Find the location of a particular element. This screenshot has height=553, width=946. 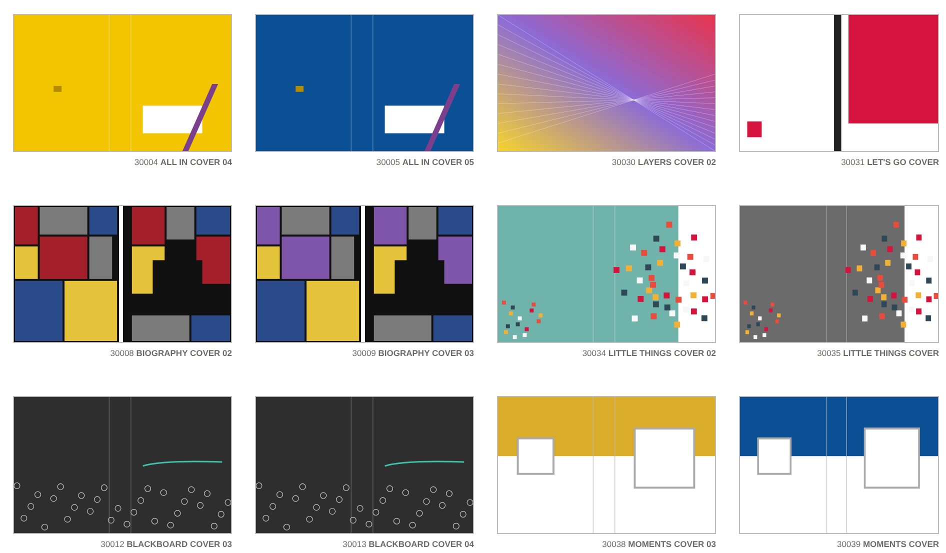

cover-caption: 30009 BIOGRAPHY COVER 03 is located at coordinates (413, 354).